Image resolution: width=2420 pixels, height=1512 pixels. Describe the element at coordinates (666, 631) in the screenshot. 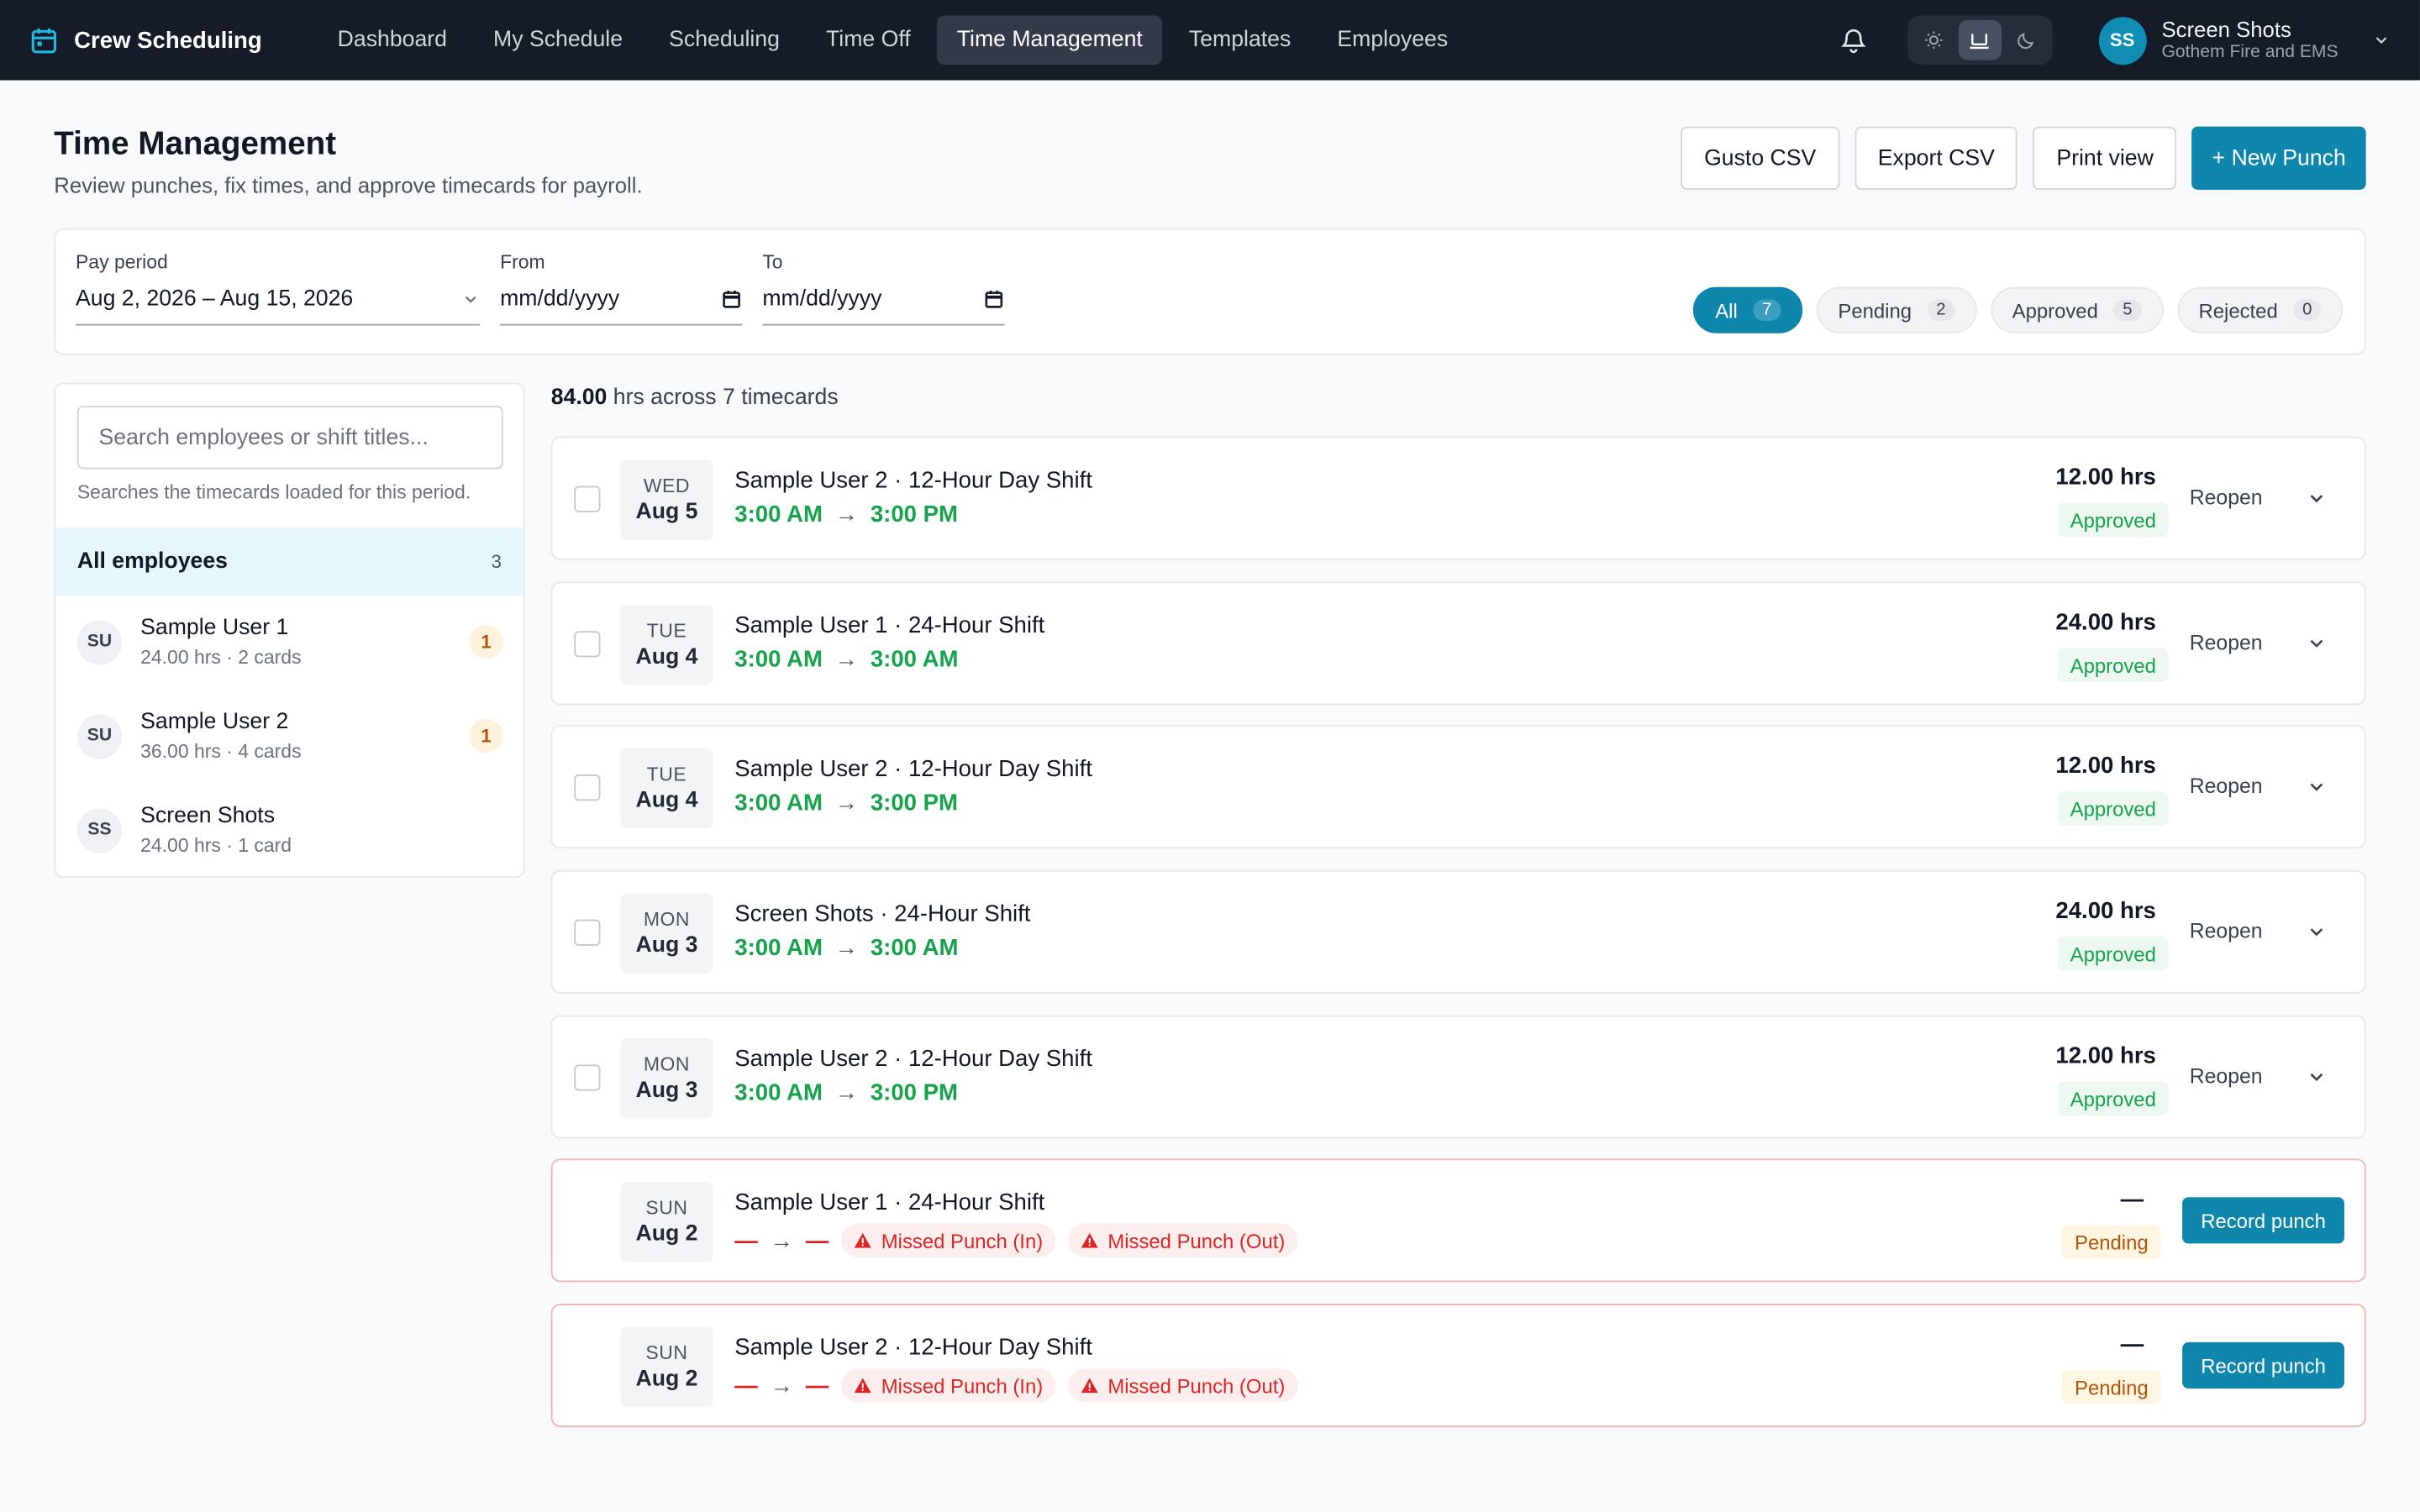

I see `day-of-week: TUE` at that location.